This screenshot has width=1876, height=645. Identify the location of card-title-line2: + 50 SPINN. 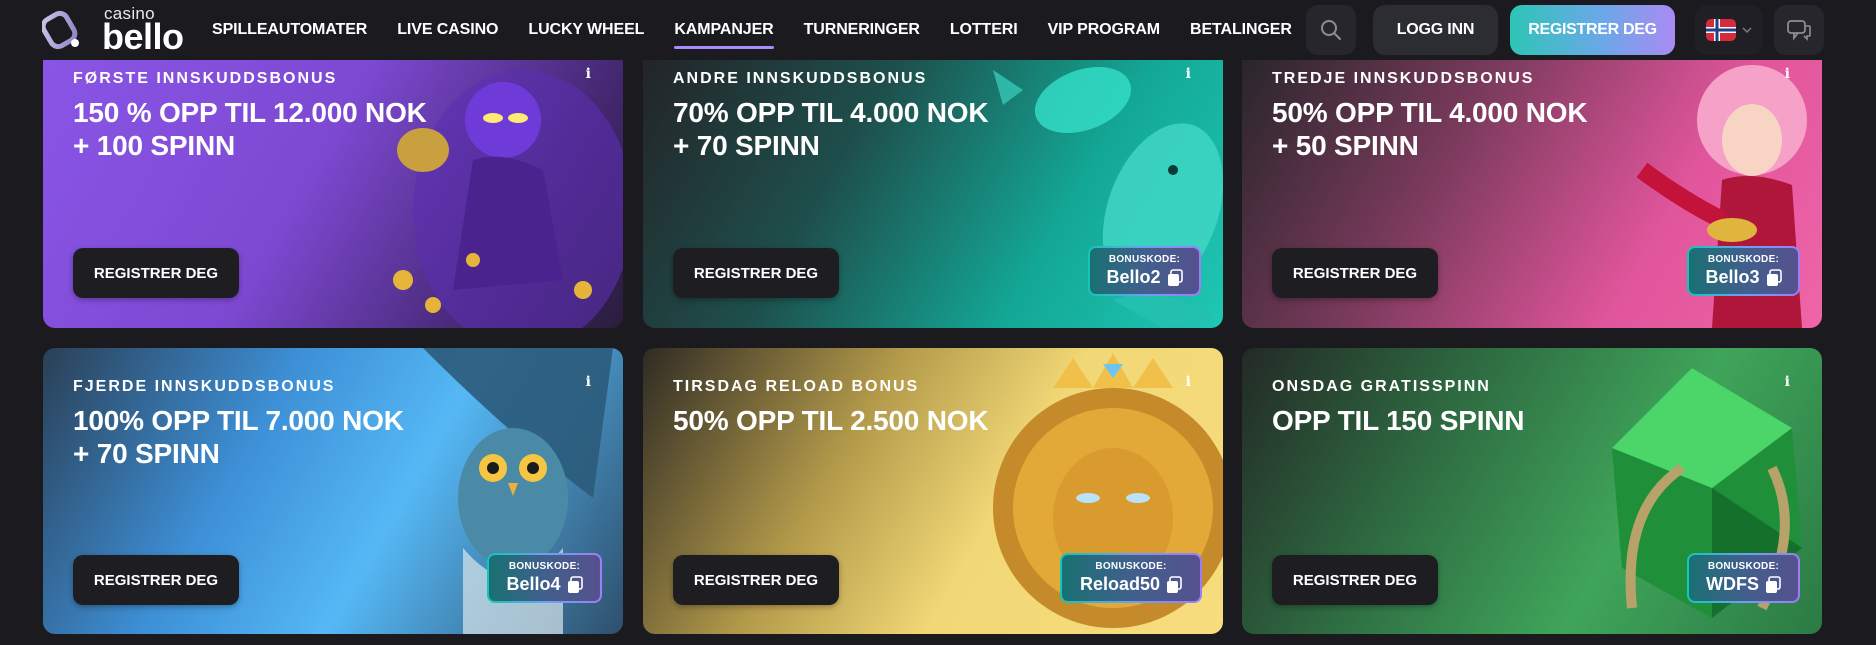
(1345, 145).